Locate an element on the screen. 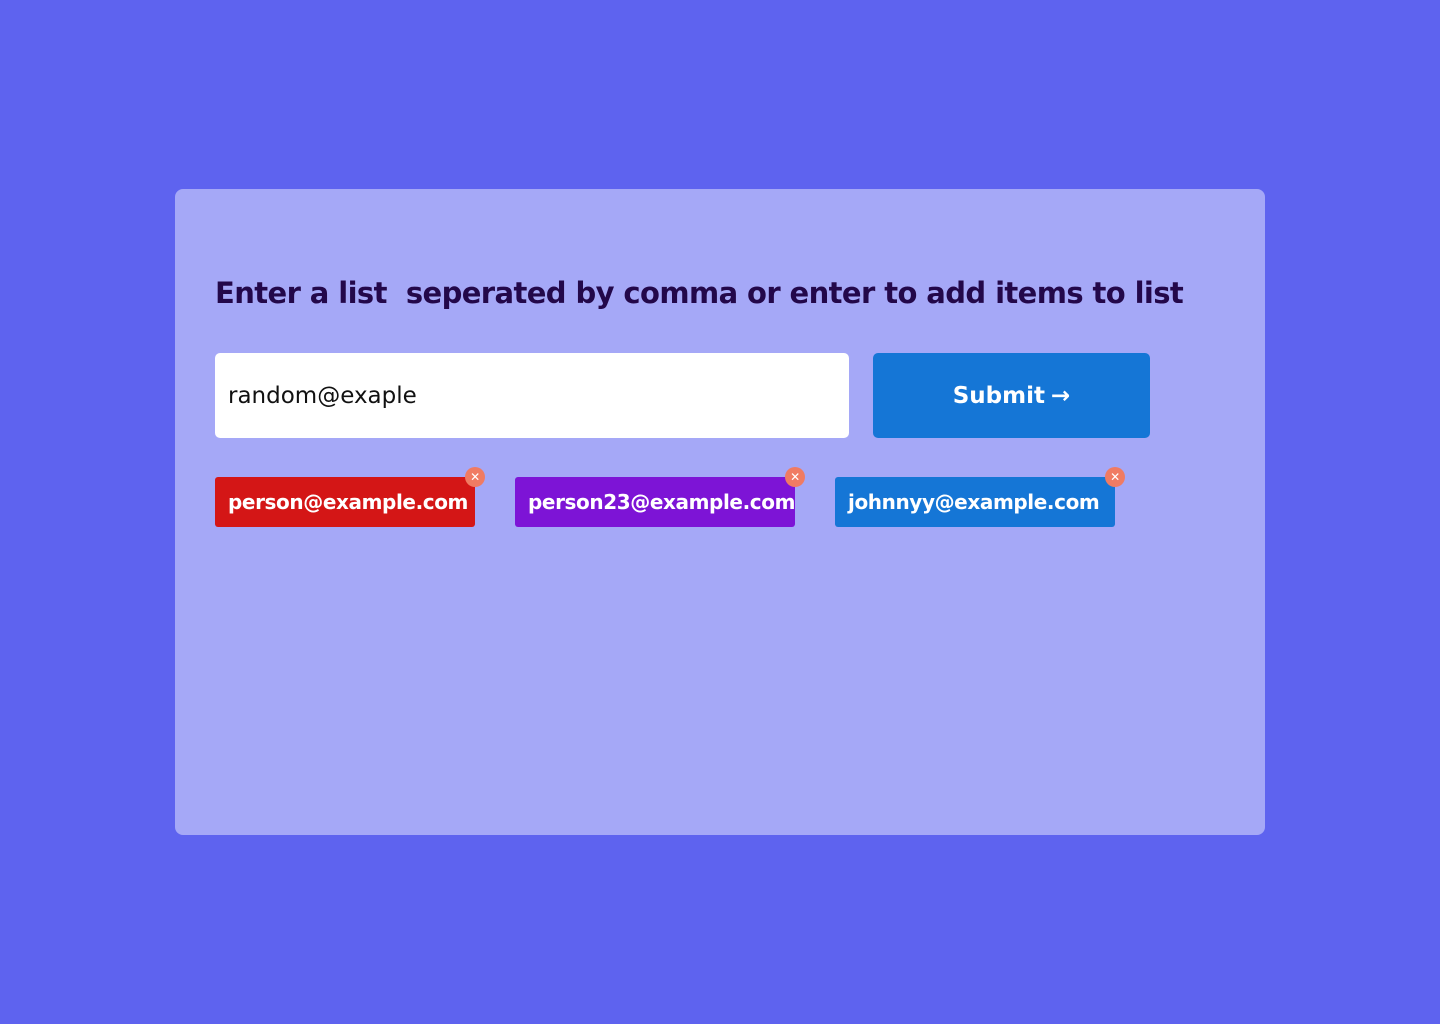 The height and width of the screenshot is (1024, 1440). tag-label: person@example.com is located at coordinates (348, 502).